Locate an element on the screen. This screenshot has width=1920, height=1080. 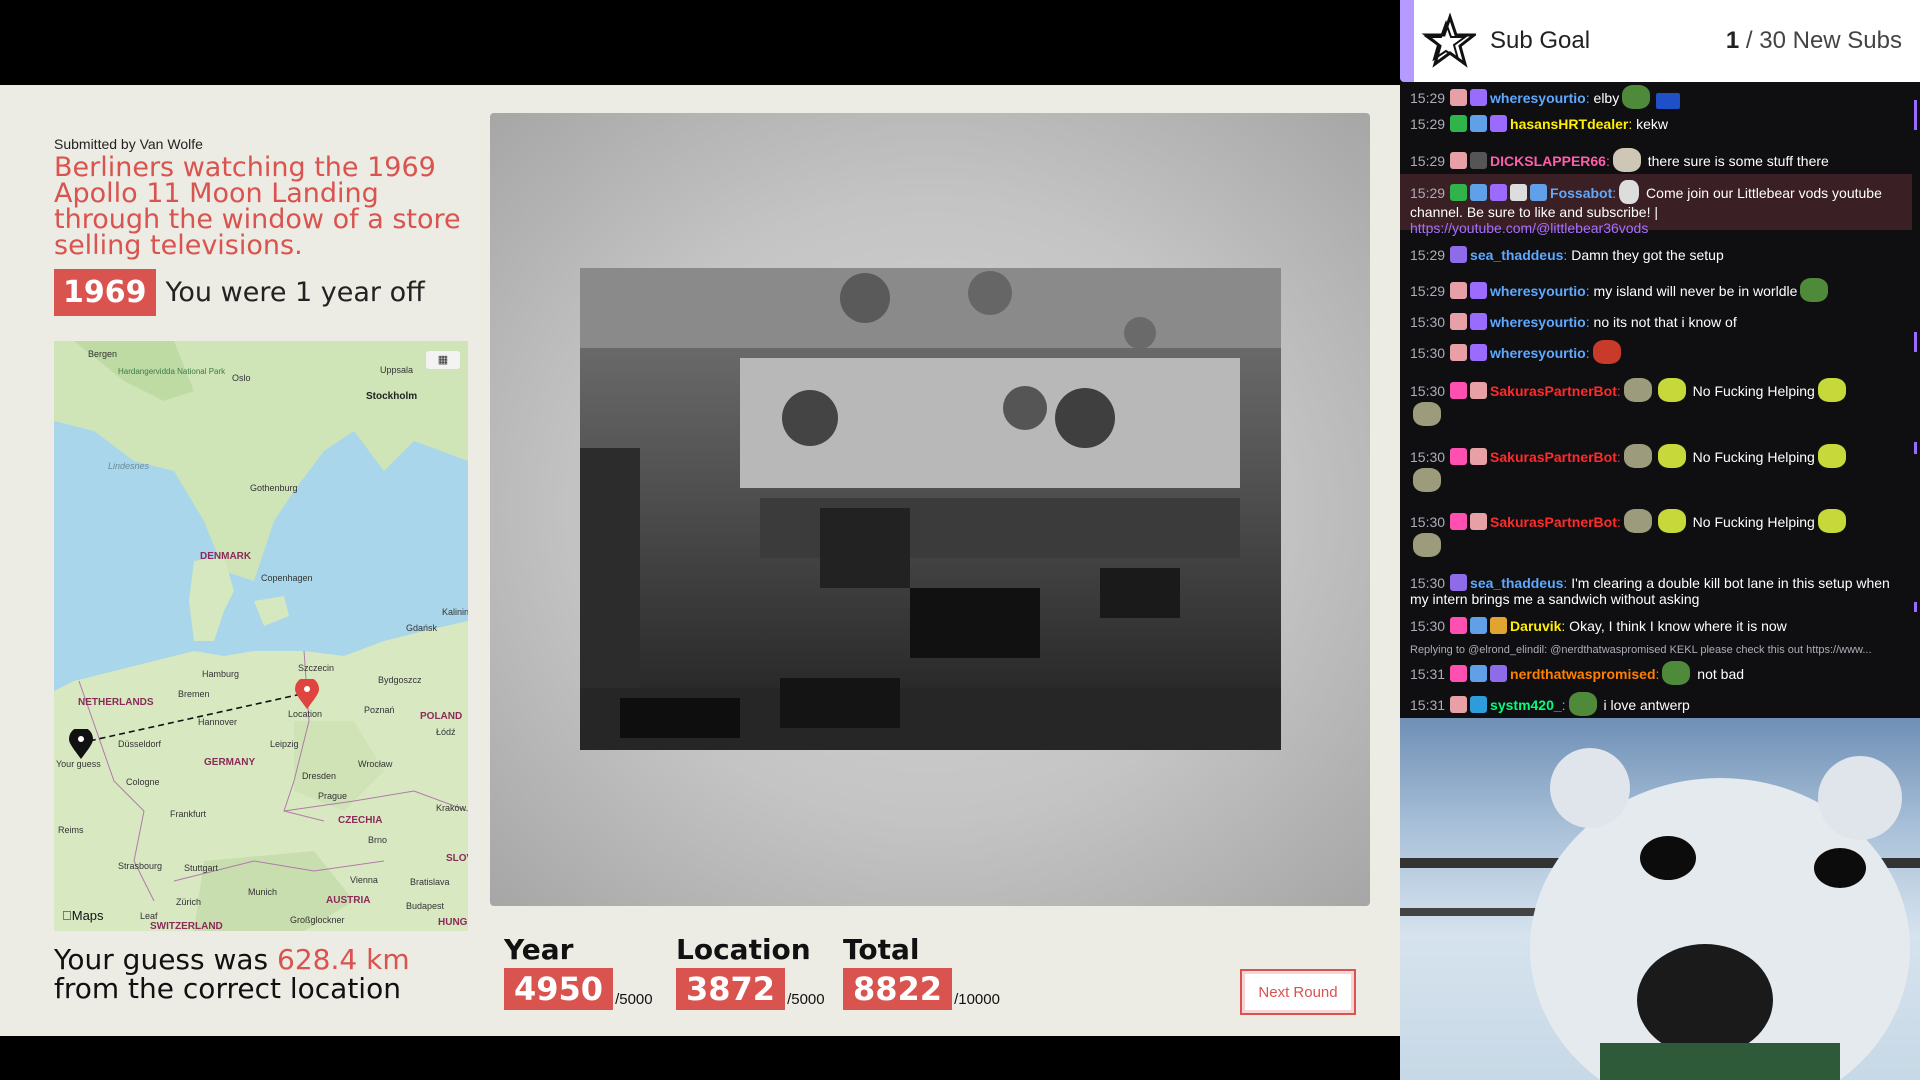
map-label: Prague is located at coordinates (333, 796).